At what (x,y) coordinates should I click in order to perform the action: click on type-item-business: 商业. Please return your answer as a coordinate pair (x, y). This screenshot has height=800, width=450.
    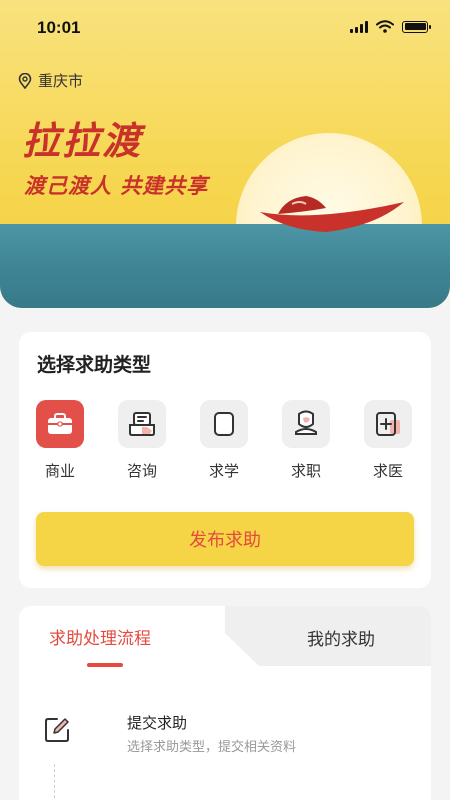
    Looking at the image, I should click on (60, 440).